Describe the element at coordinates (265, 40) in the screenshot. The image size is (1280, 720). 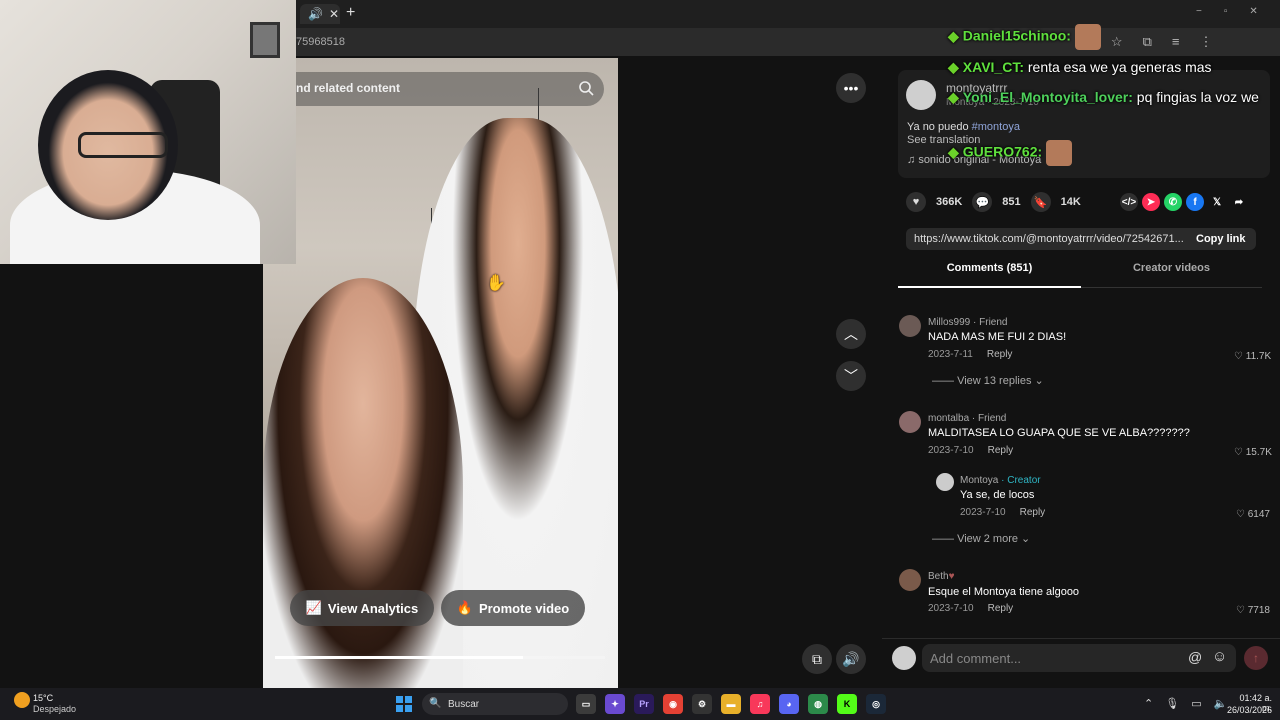
I see `wall-frame` at that location.